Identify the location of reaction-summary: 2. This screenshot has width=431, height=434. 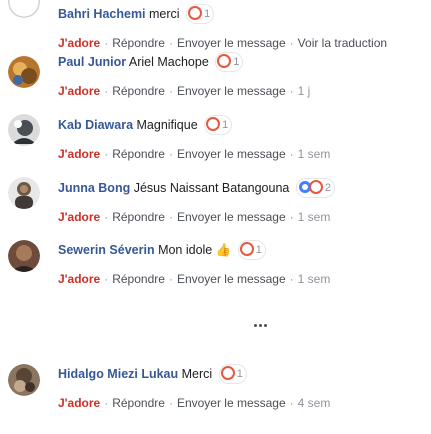
(315, 187).